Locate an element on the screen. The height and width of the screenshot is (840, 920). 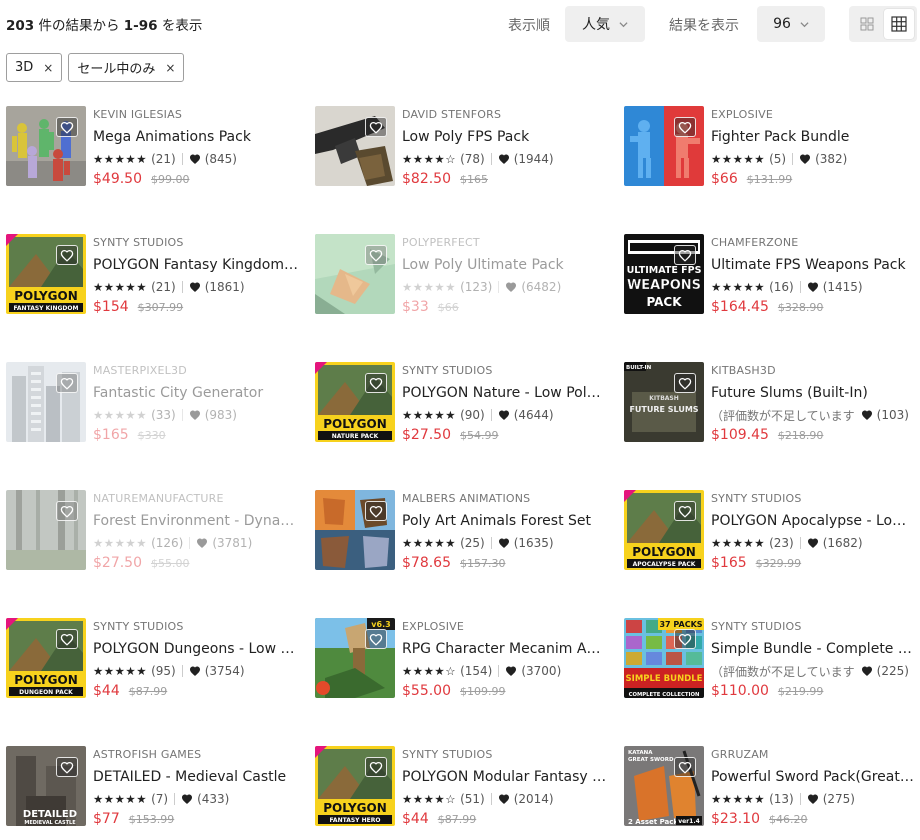
publisher-name: KITBASH3D is located at coordinates (813, 371).